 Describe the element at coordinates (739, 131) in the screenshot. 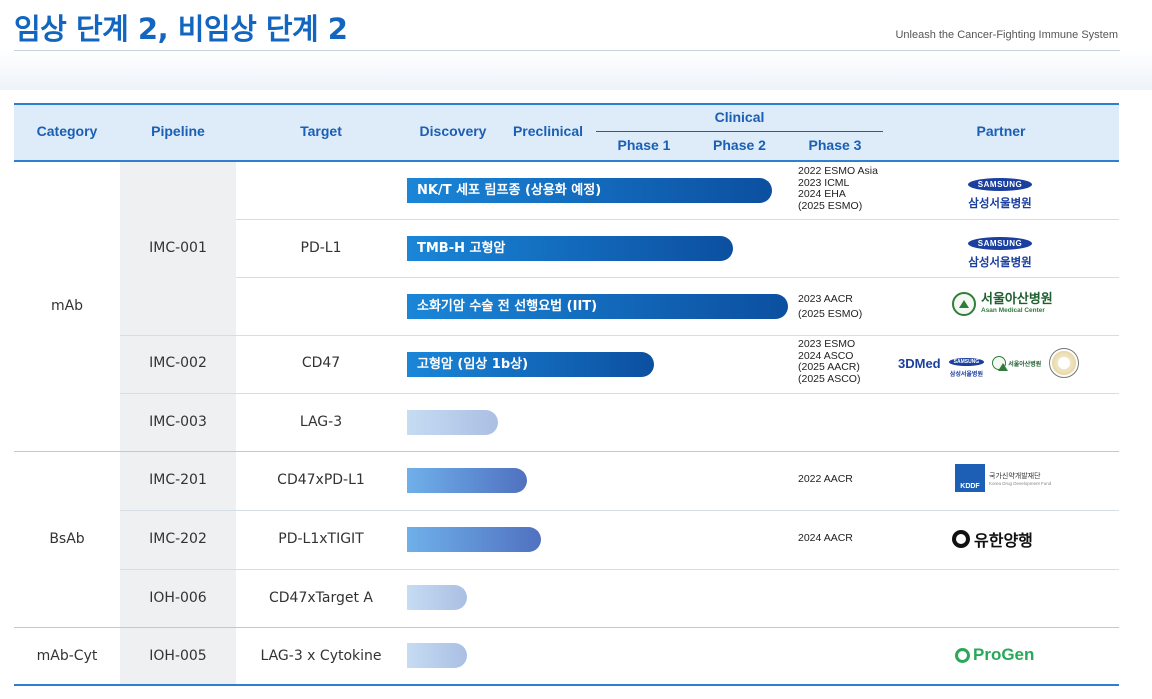

I see `clinical-divider` at that location.